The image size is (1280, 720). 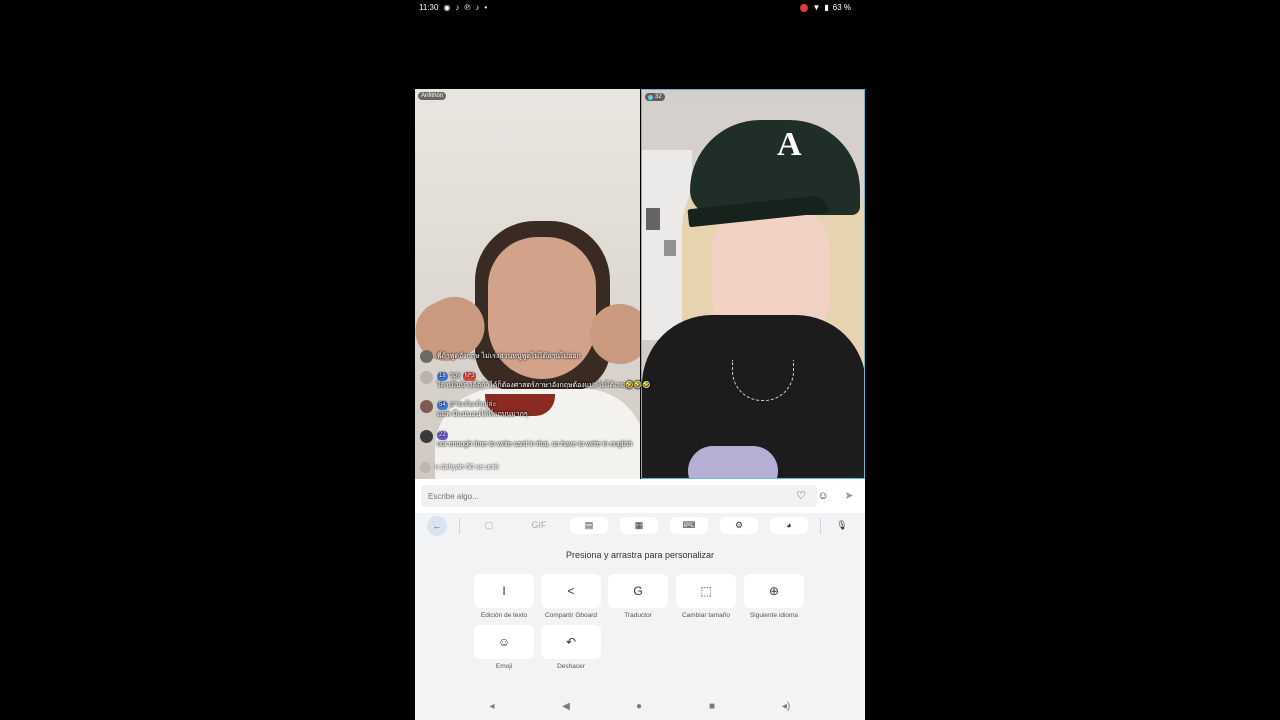 I want to click on join-notice: n.dahyah-50 se unió, so click(x=459, y=467).